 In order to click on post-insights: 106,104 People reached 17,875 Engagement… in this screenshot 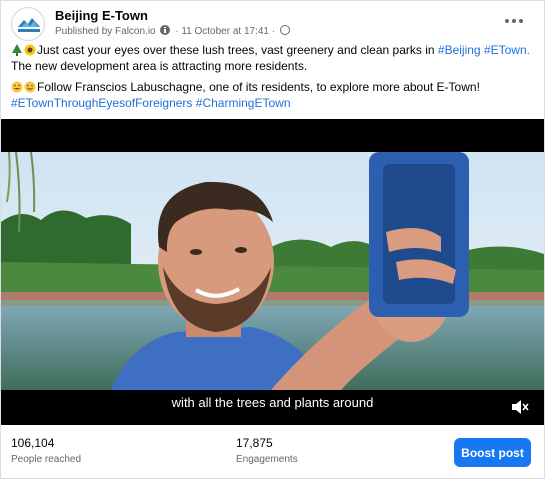, I will do `click(272, 452)`.